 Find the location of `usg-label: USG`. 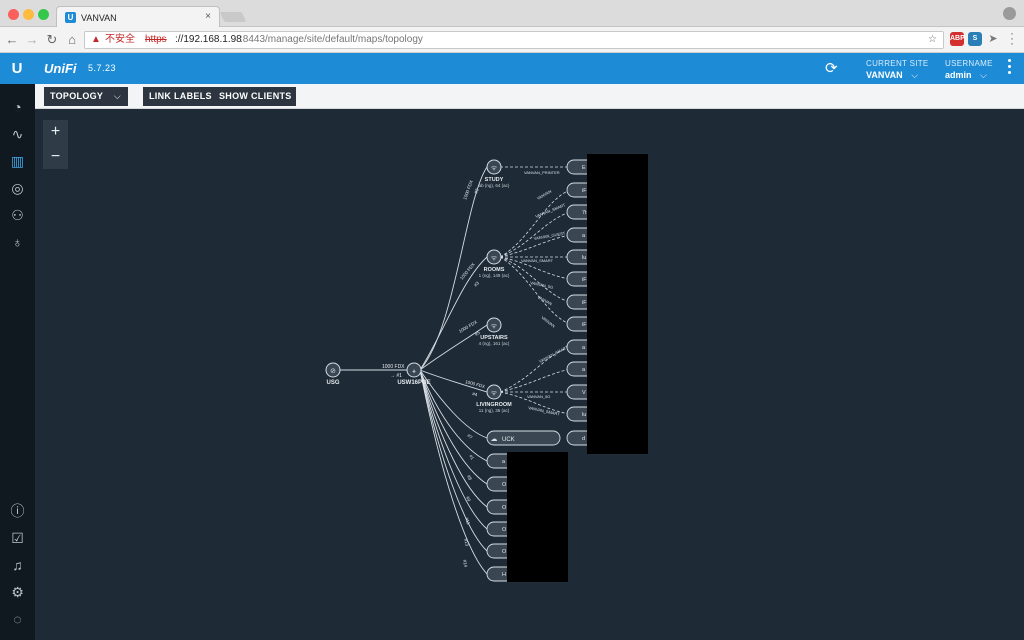

usg-label: USG is located at coordinates (332, 383).